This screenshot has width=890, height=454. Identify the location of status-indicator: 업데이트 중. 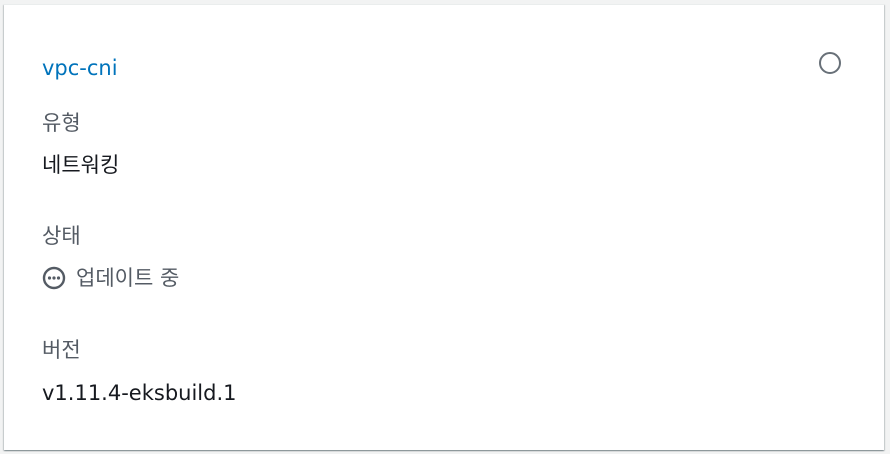
(110, 278).